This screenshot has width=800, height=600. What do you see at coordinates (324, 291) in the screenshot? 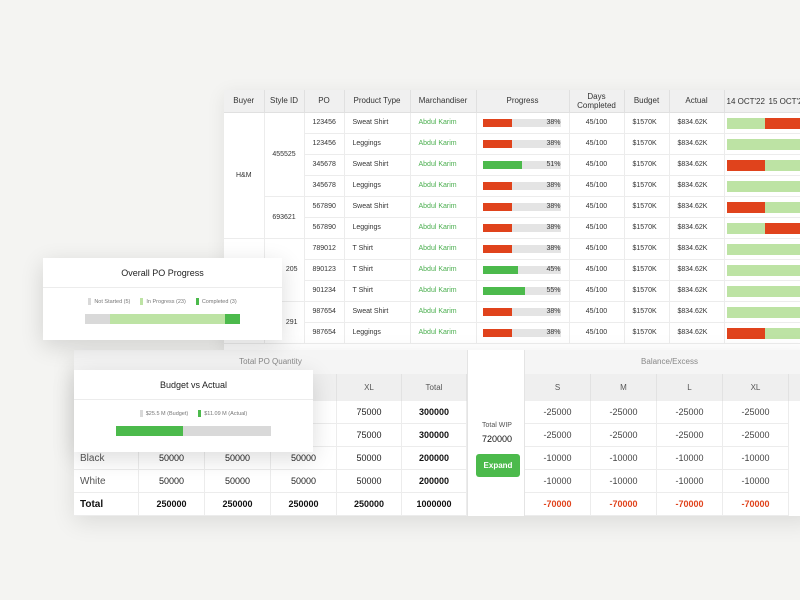
I see `po-cell: 901234` at bounding box center [324, 291].